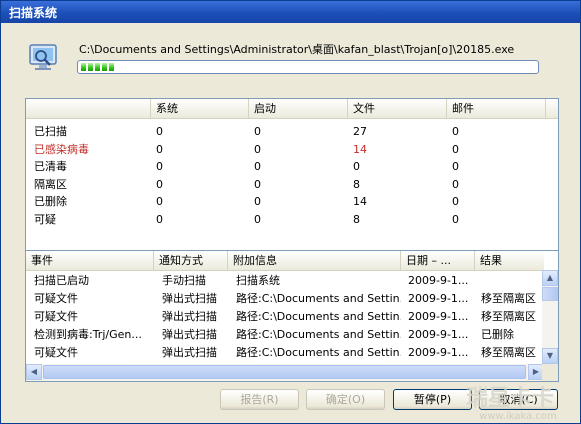 The height and width of the screenshot is (424, 581). I want to click on watermark-url: www.ikaka.com, so click(518, 416).